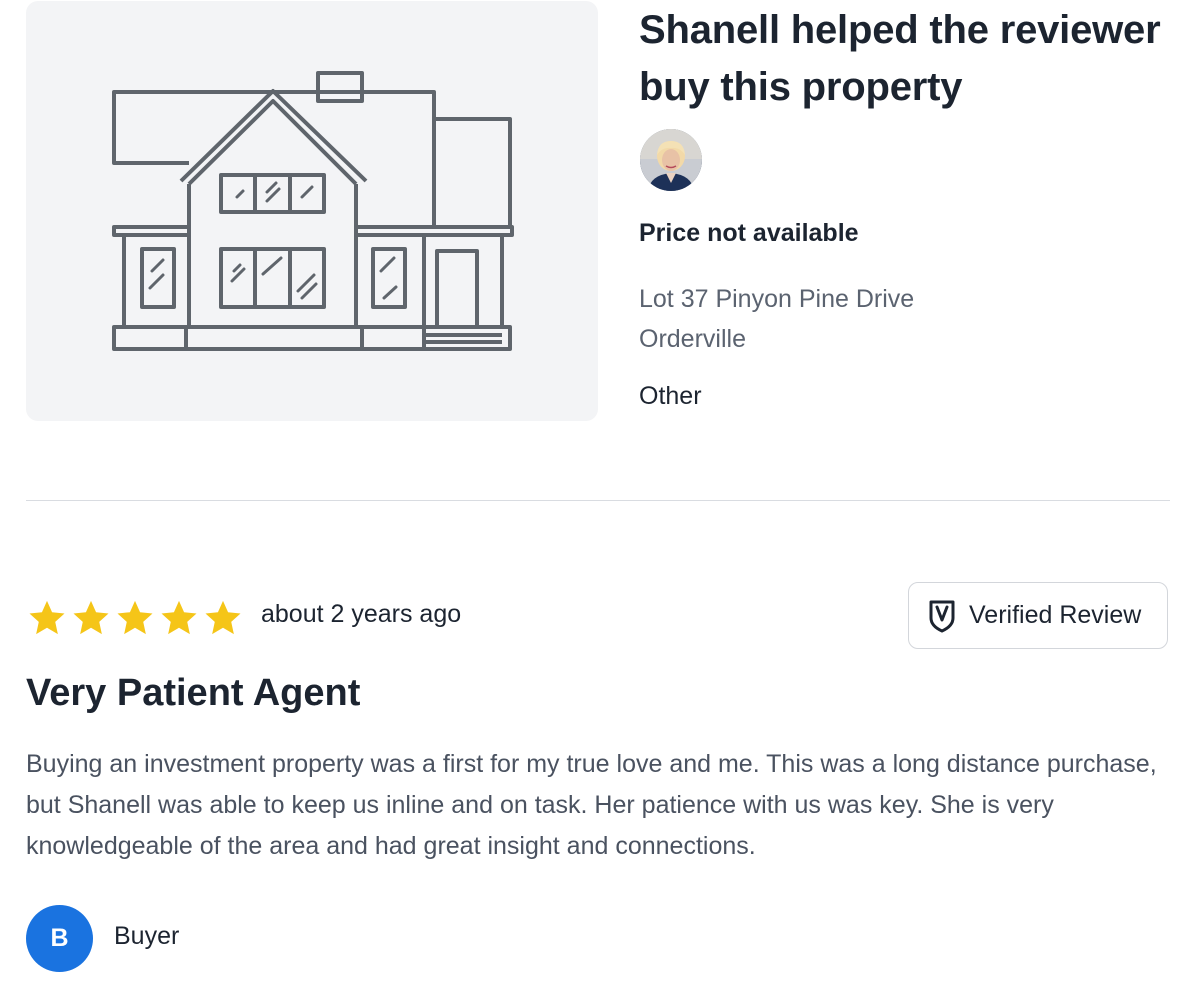 The width and height of the screenshot is (1191, 1000). I want to click on section-divider, so click(598, 500).